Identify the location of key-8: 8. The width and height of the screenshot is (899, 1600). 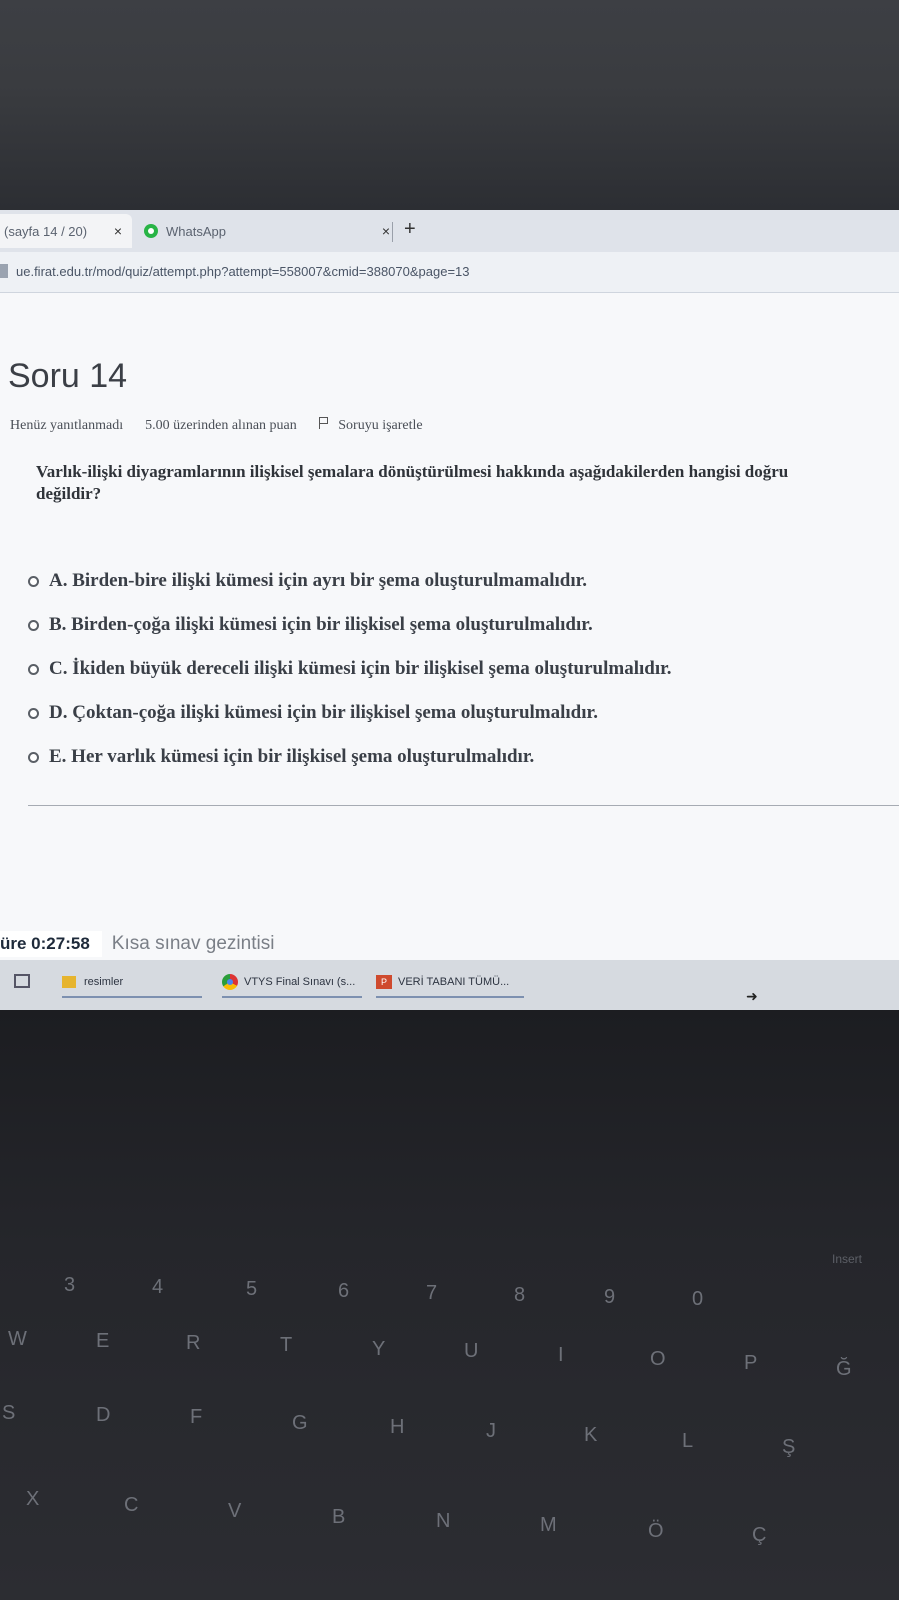
(520, 1295).